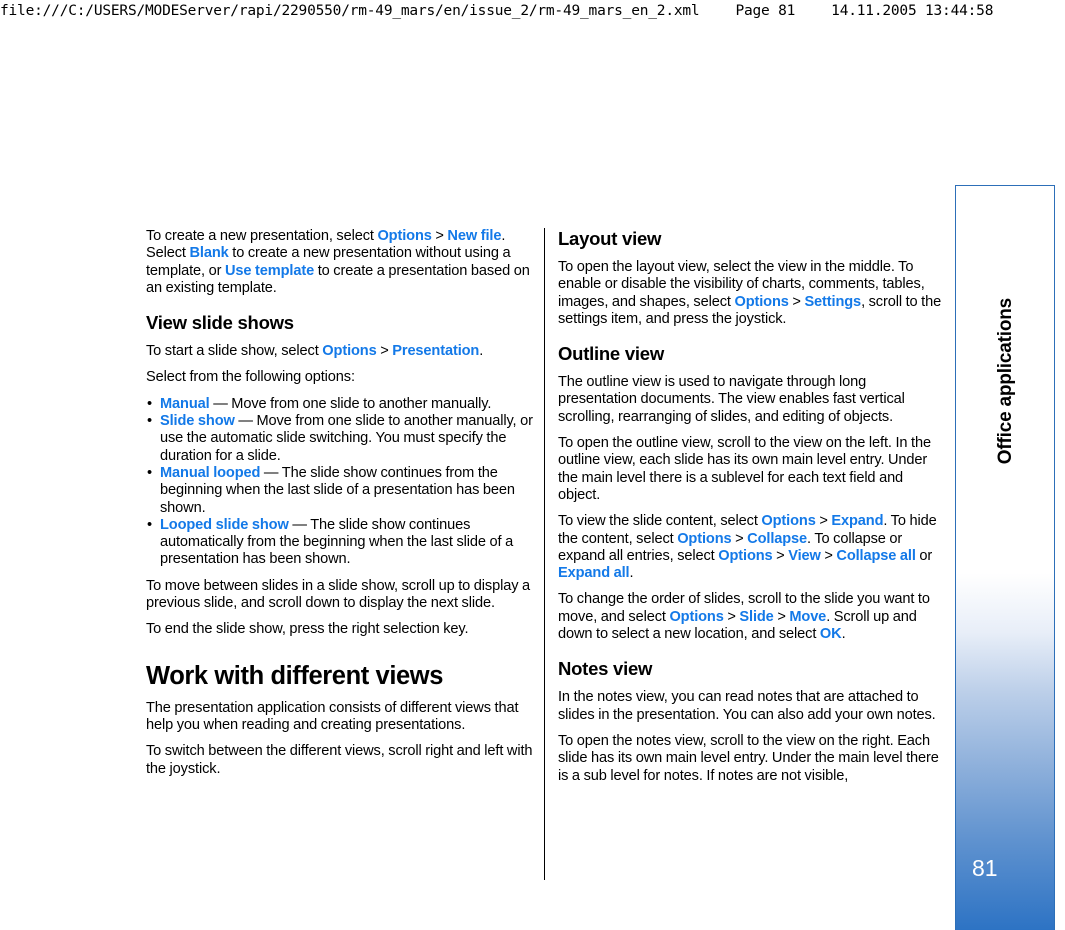 This screenshot has height=930, width=1065. Describe the element at coordinates (924, 555) in the screenshot. I see `text-segment: or` at that location.